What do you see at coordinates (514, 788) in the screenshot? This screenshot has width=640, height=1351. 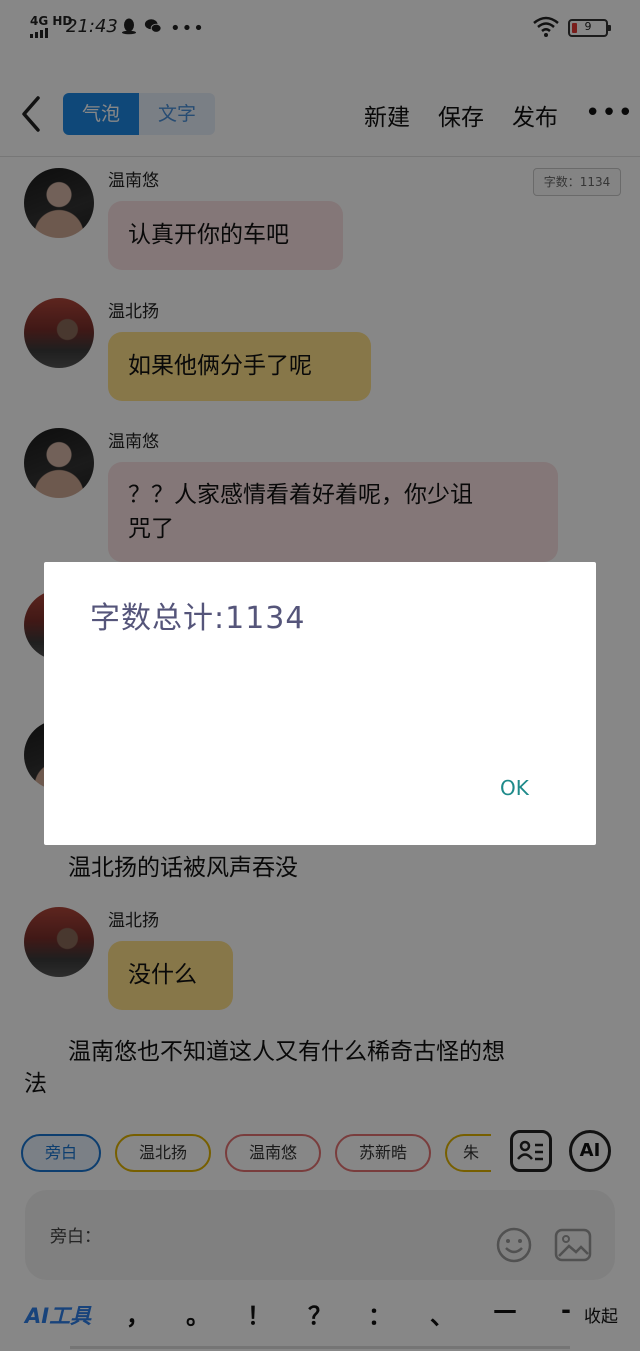 I see `ok-button: OK` at bounding box center [514, 788].